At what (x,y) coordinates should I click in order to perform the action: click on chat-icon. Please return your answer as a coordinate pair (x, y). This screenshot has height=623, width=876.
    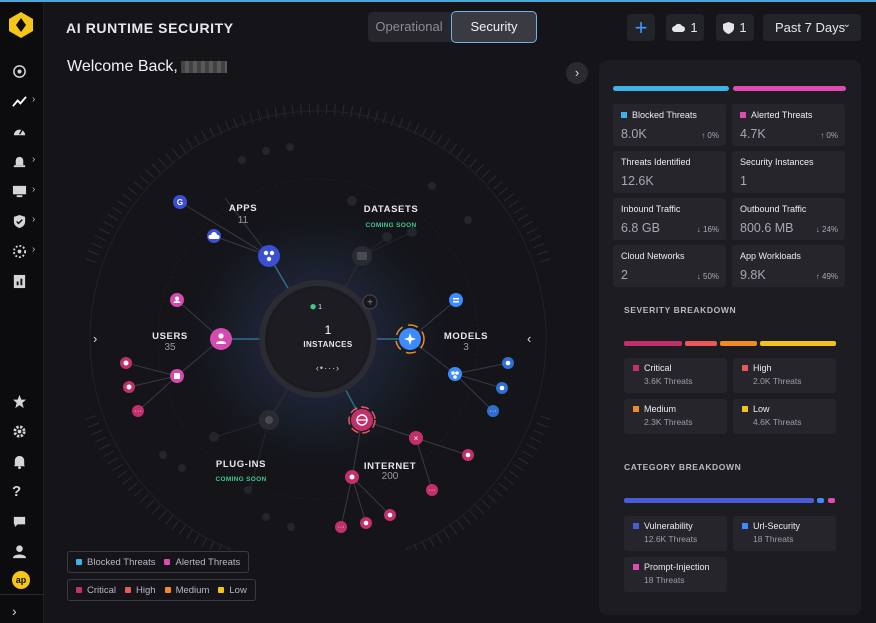
    Looking at the image, I should click on (22, 521).